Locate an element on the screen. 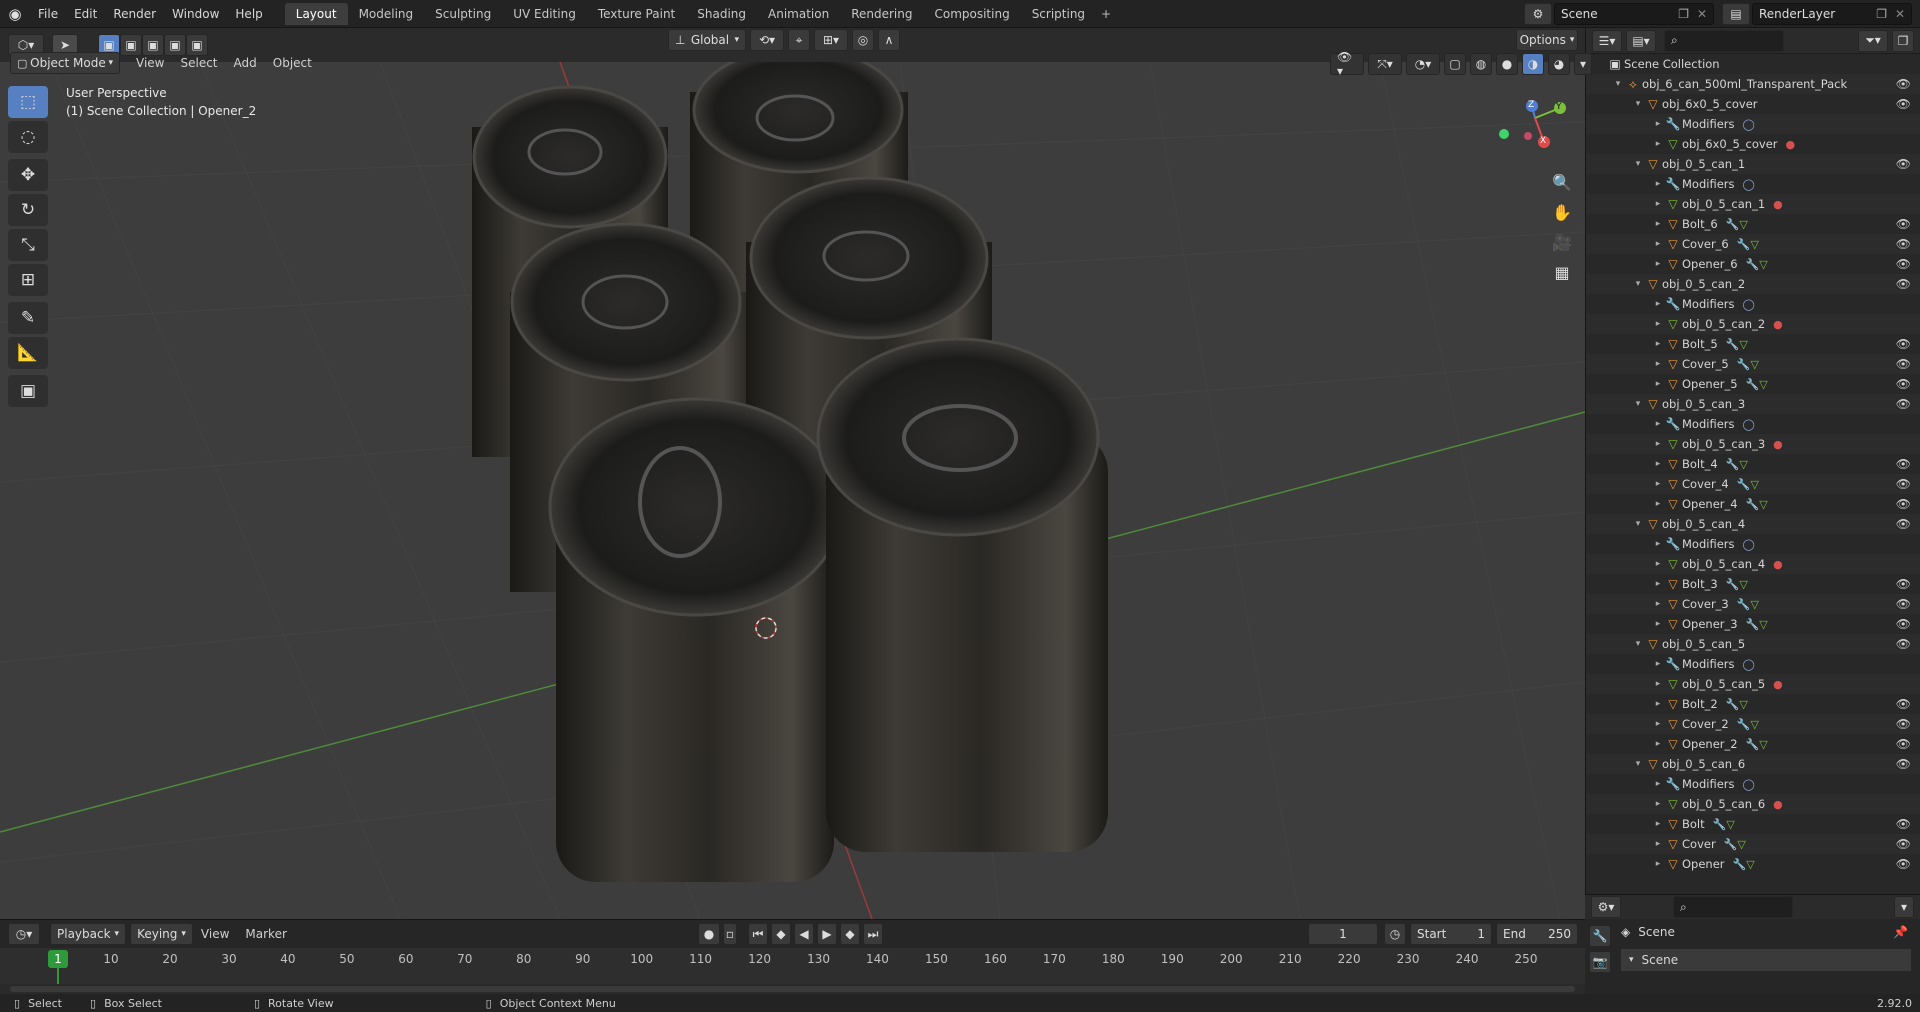 This screenshot has height=1012, width=1920. falloff-icon: ∧ is located at coordinates (889, 40).